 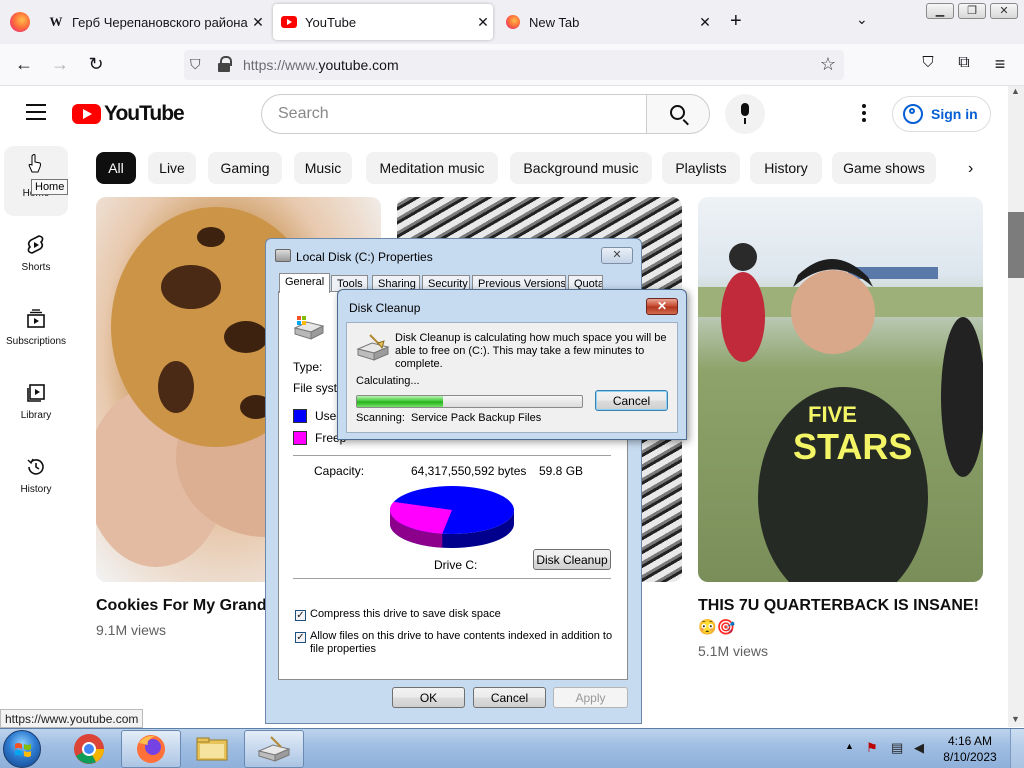 I want to click on video-title: THIS 7U QUARTERBACK IS INSANE!, so click(x=838, y=606).